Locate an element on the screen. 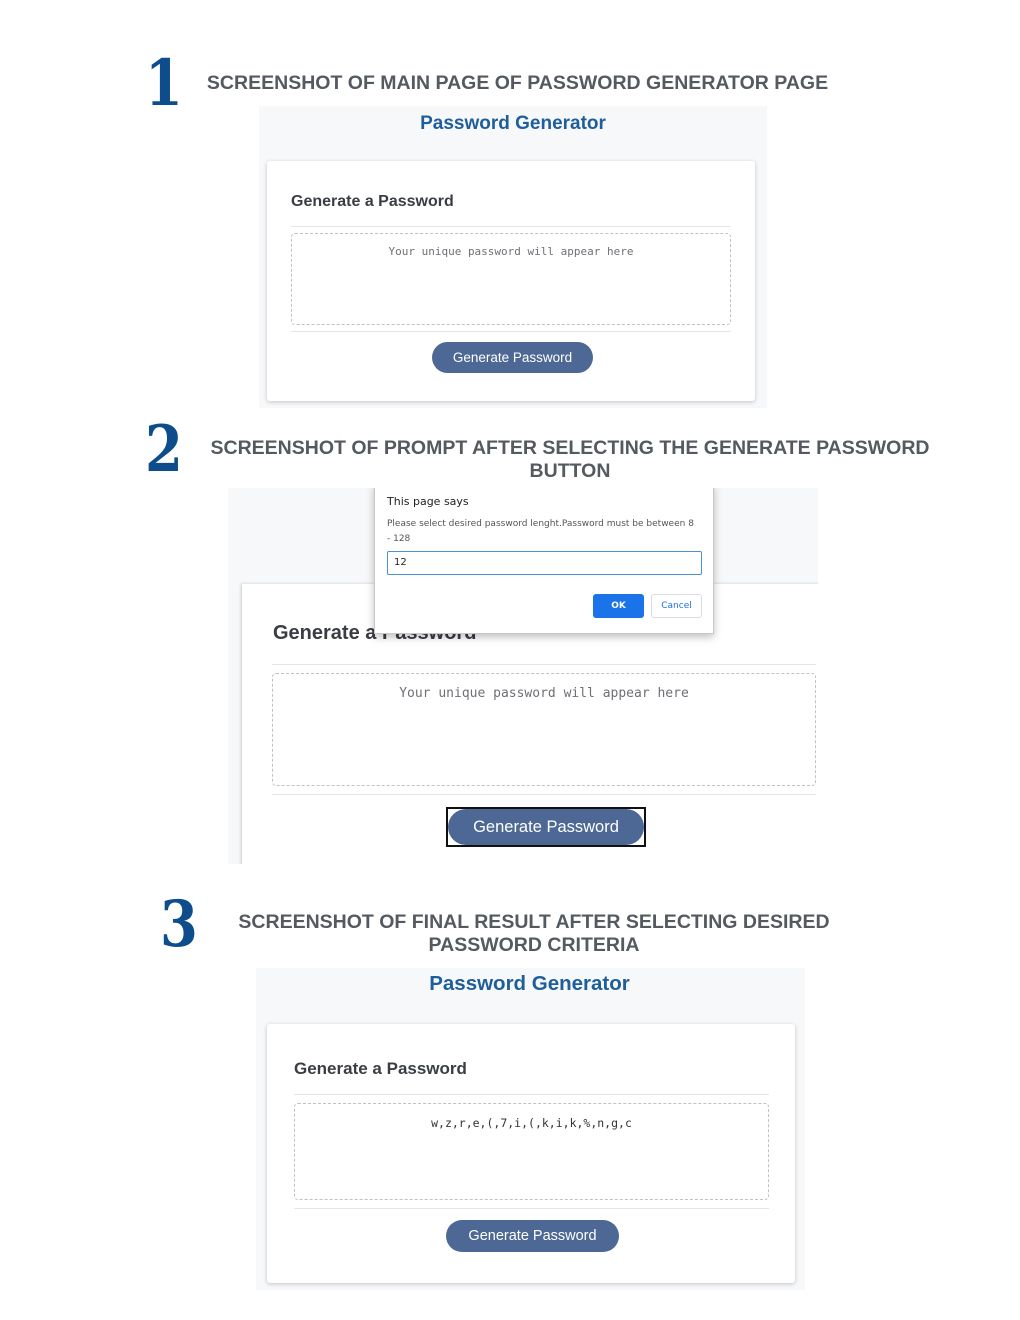  password-length-input: 12 is located at coordinates (544, 563).